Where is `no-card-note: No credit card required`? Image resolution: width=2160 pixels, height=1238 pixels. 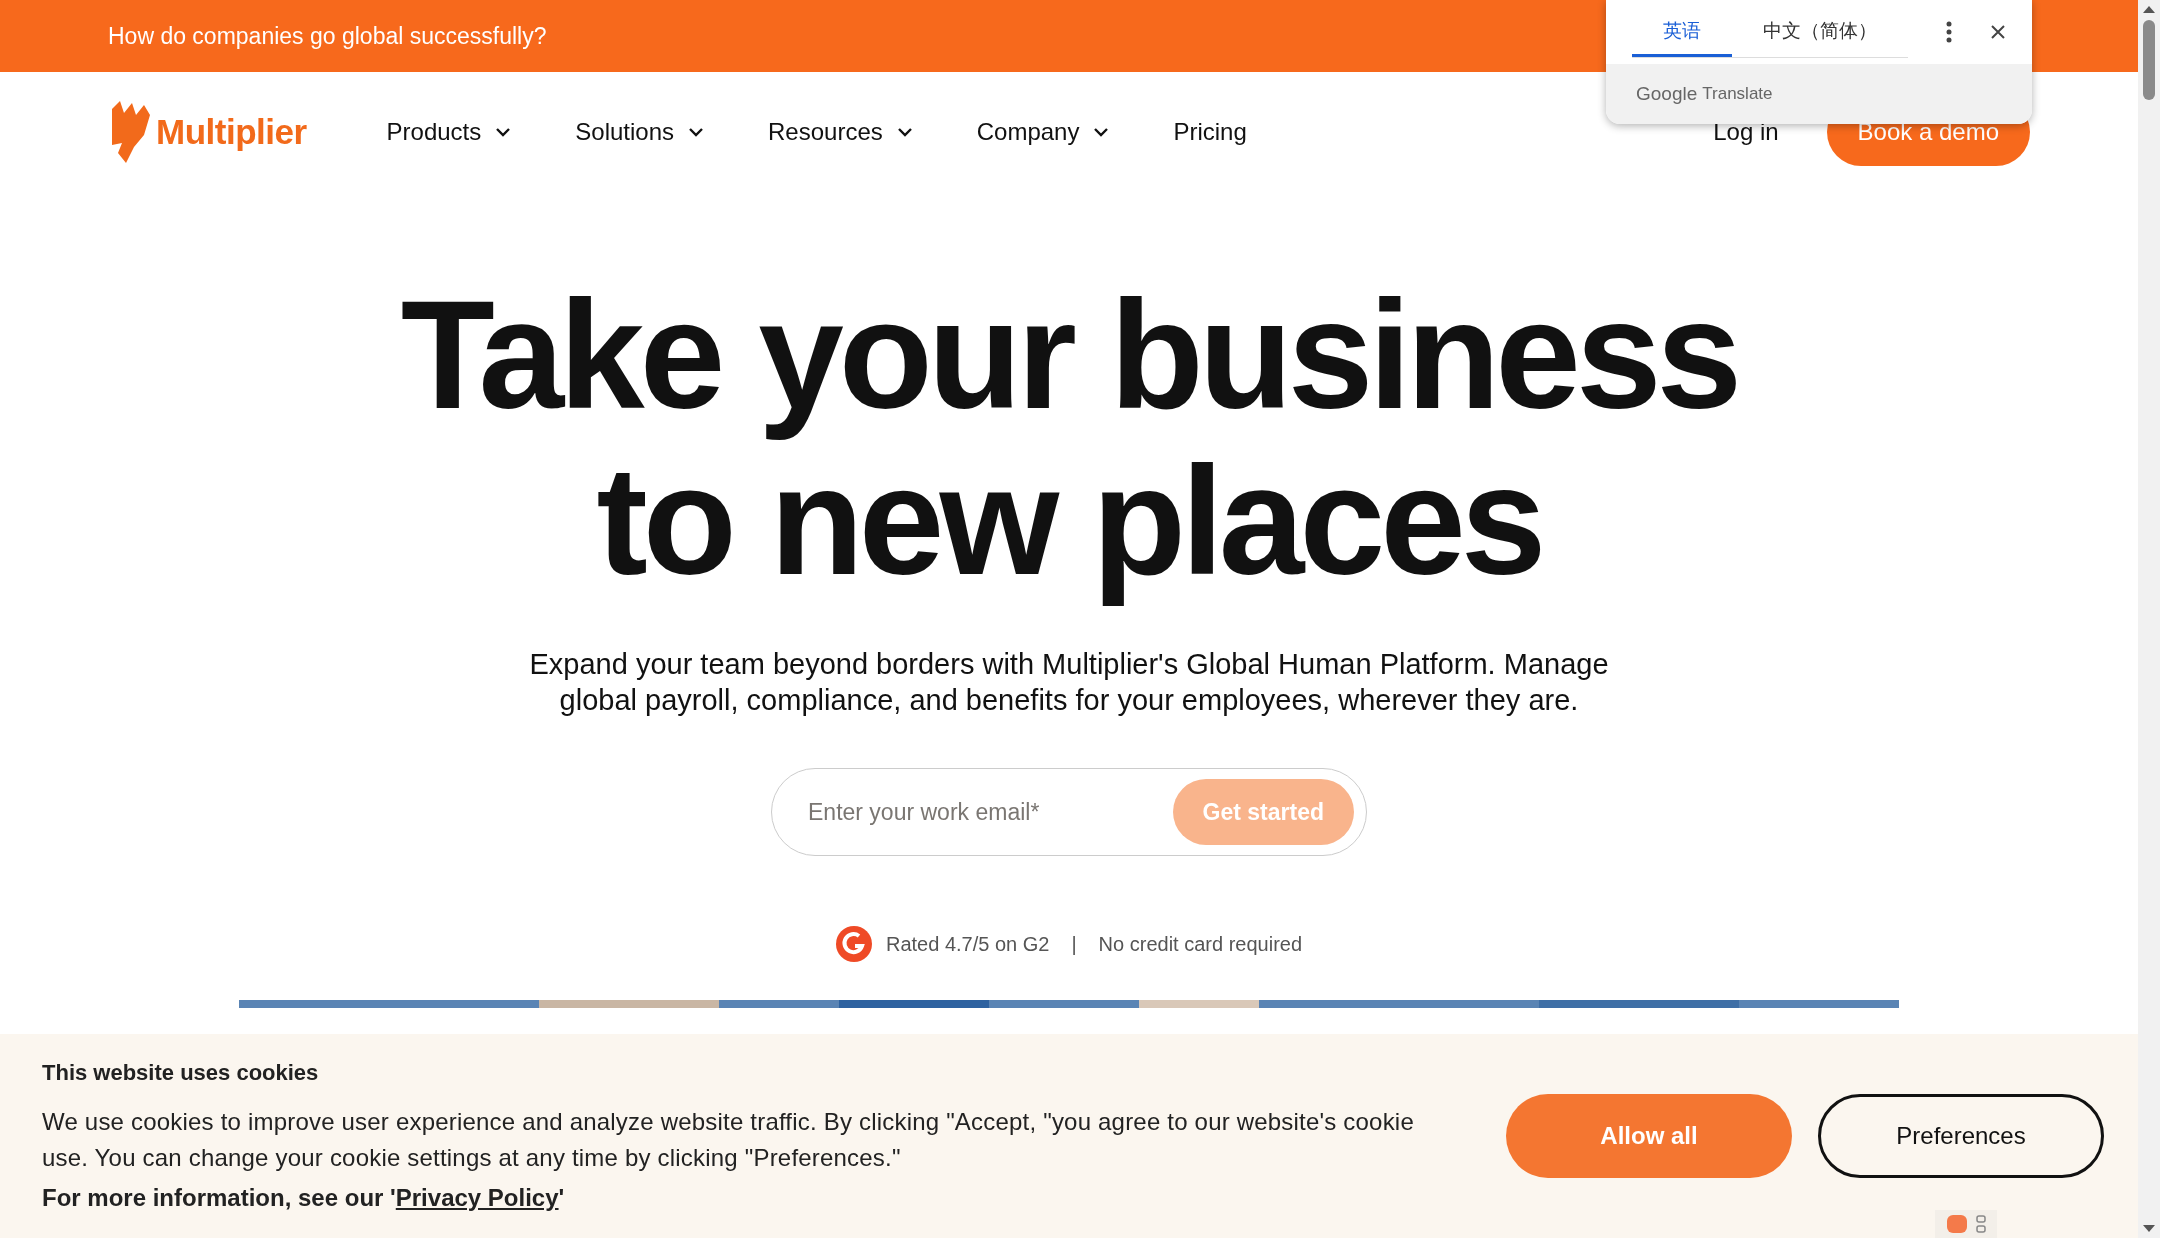
no-card-note: No credit card required is located at coordinates (1200, 944).